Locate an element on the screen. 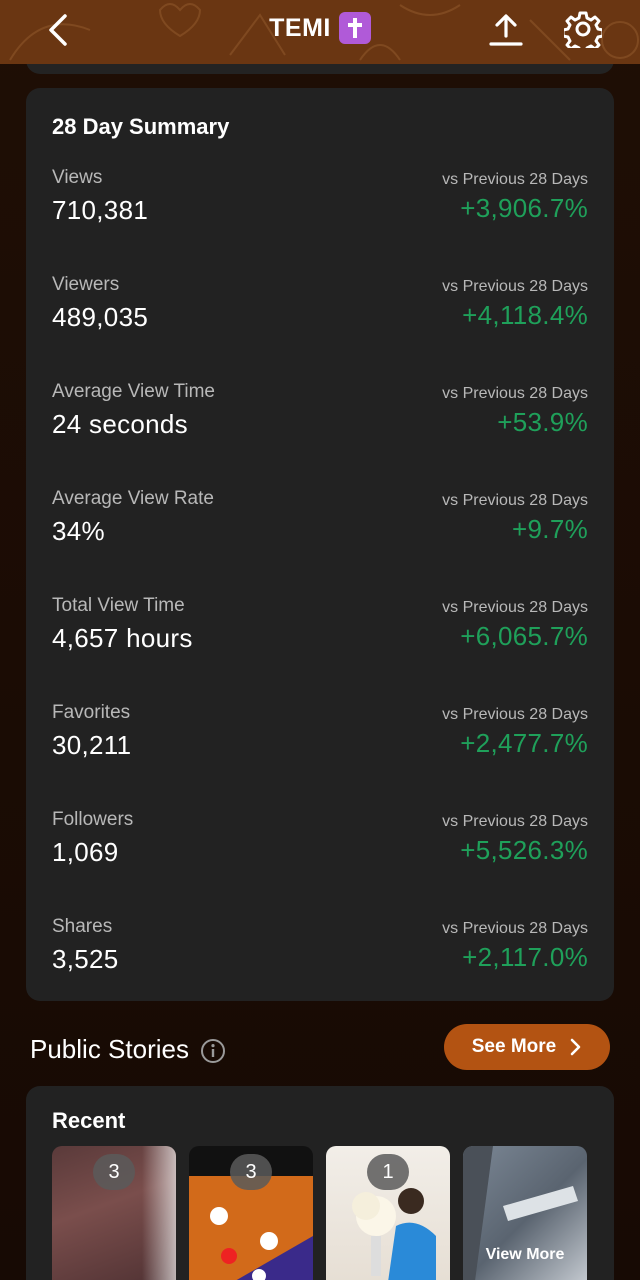 Image resolution: width=640 pixels, height=1280 pixels. metric-value: 30,211 is located at coordinates (92, 745).